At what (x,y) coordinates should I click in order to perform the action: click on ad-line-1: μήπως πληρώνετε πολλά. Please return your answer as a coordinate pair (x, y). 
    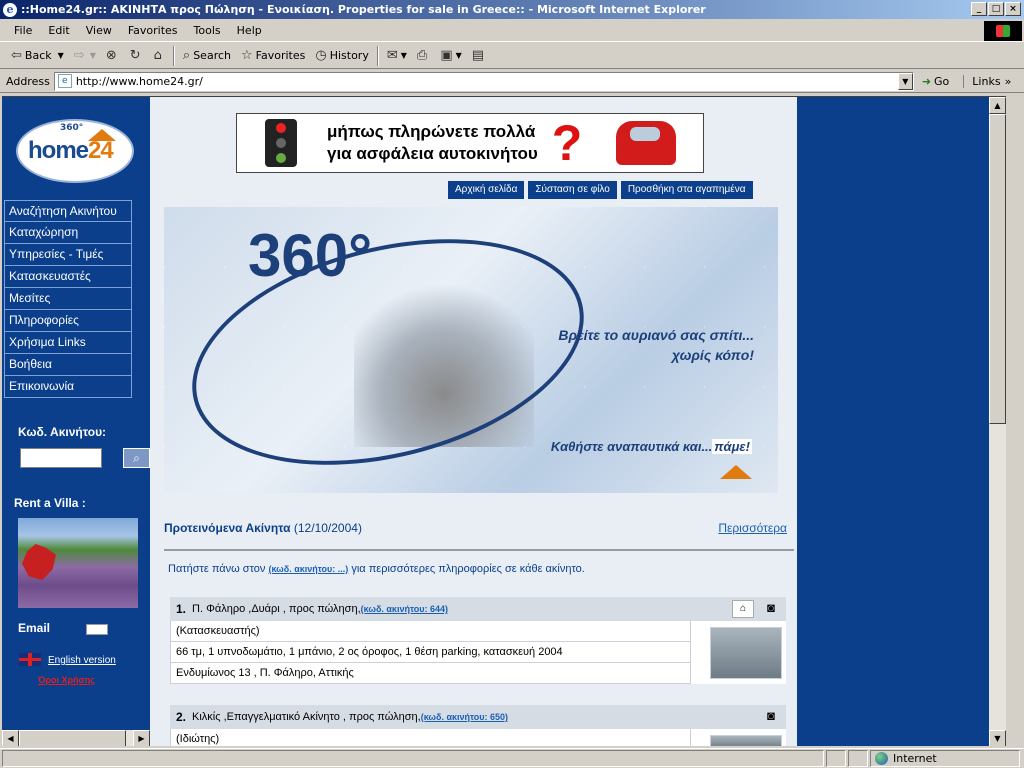
    Looking at the image, I should click on (431, 131).